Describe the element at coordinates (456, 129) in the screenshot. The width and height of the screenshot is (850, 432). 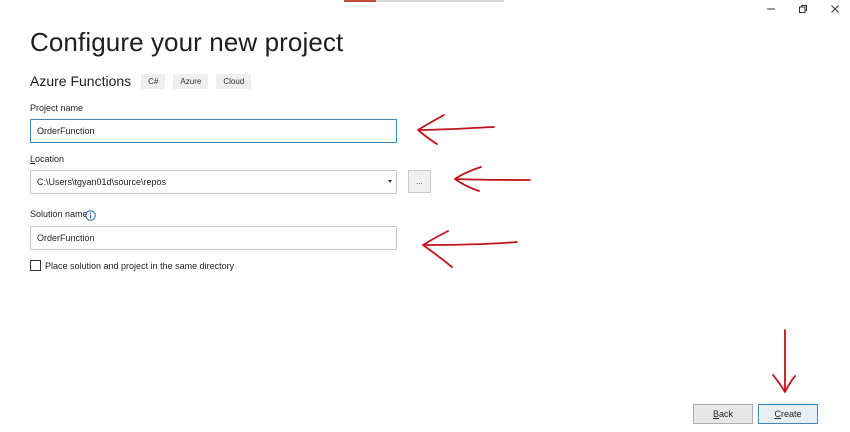
I see `arrow-to-project-name` at that location.